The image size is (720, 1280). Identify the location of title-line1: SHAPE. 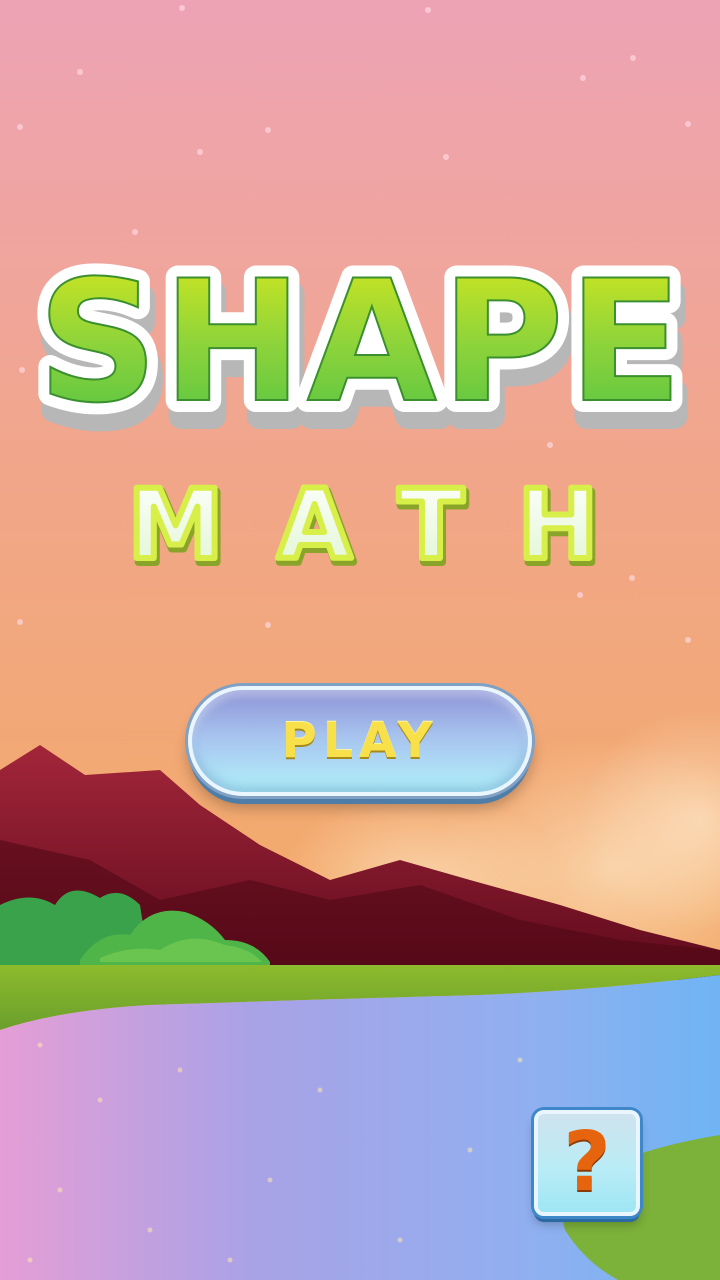
(362, 342).